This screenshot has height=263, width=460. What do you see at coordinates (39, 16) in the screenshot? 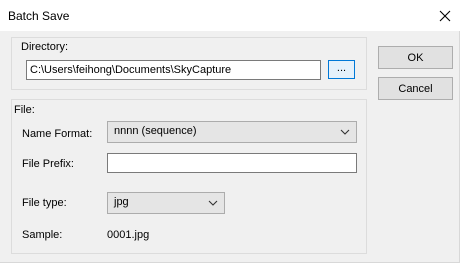
I see `window-title: Batch Save` at bounding box center [39, 16].